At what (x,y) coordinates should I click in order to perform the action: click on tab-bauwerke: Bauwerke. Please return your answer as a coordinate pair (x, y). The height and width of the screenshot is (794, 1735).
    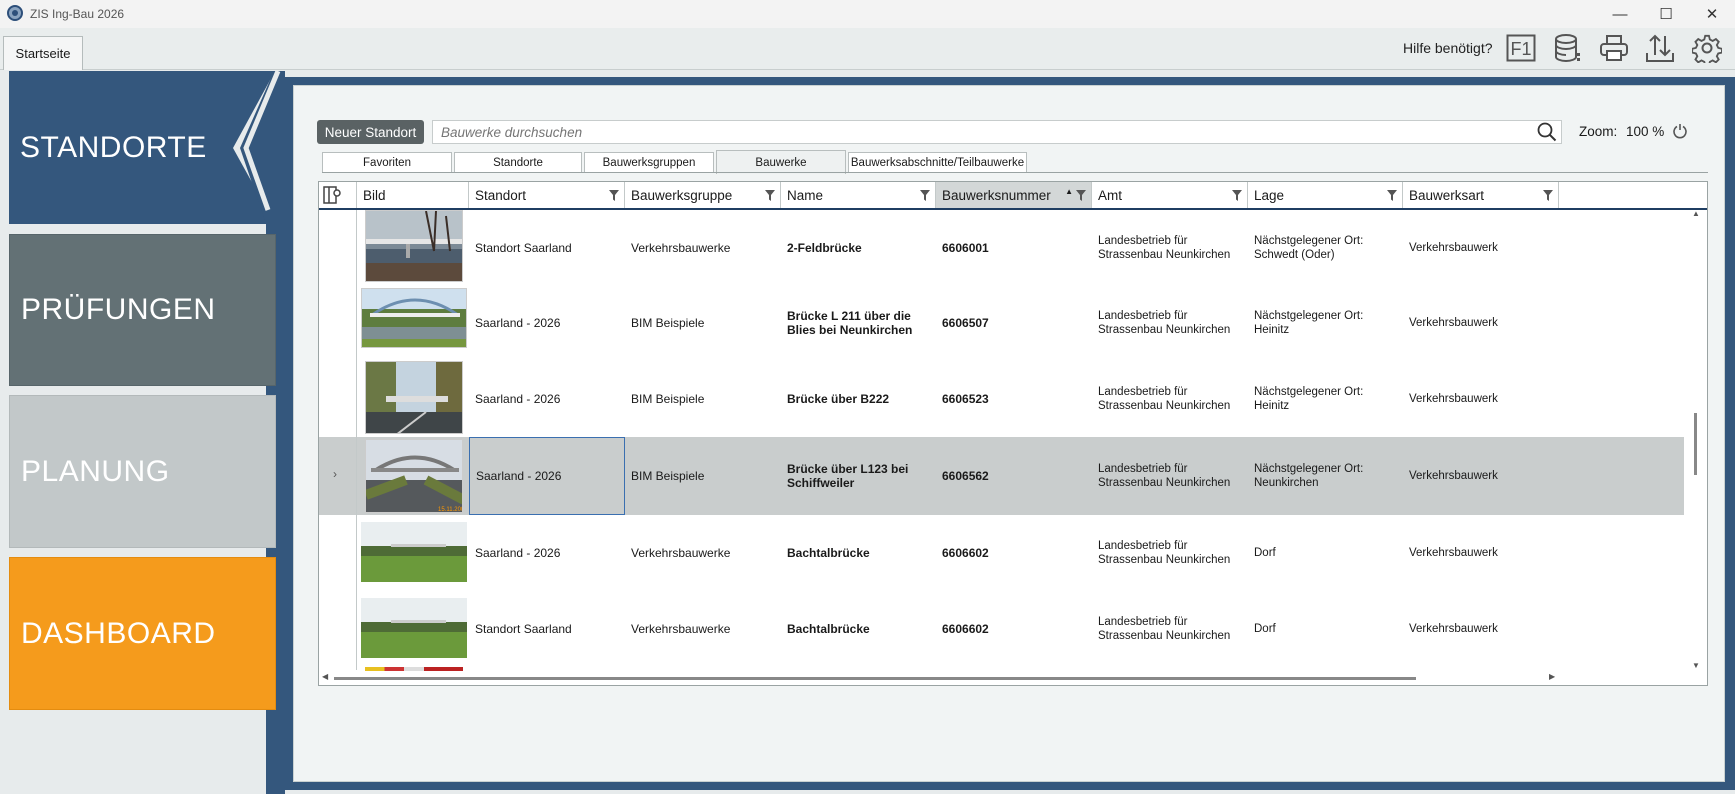
    Looking at the image, I should click on (781, 162).